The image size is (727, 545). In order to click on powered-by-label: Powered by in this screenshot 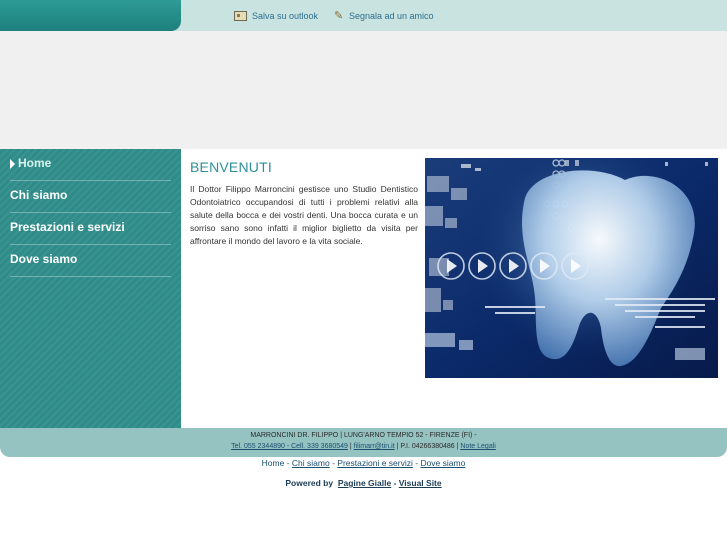, I will do `click(309, 483)`.